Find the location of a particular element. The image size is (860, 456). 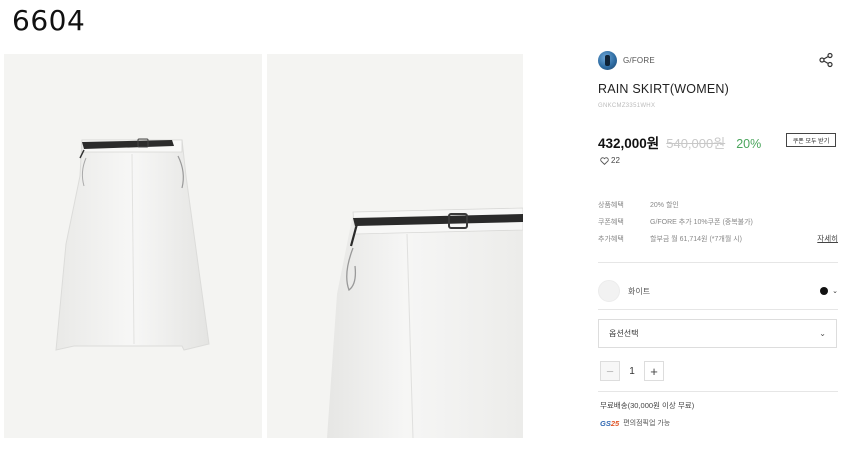

like-count: 22 is located at coordinates (615, 160).